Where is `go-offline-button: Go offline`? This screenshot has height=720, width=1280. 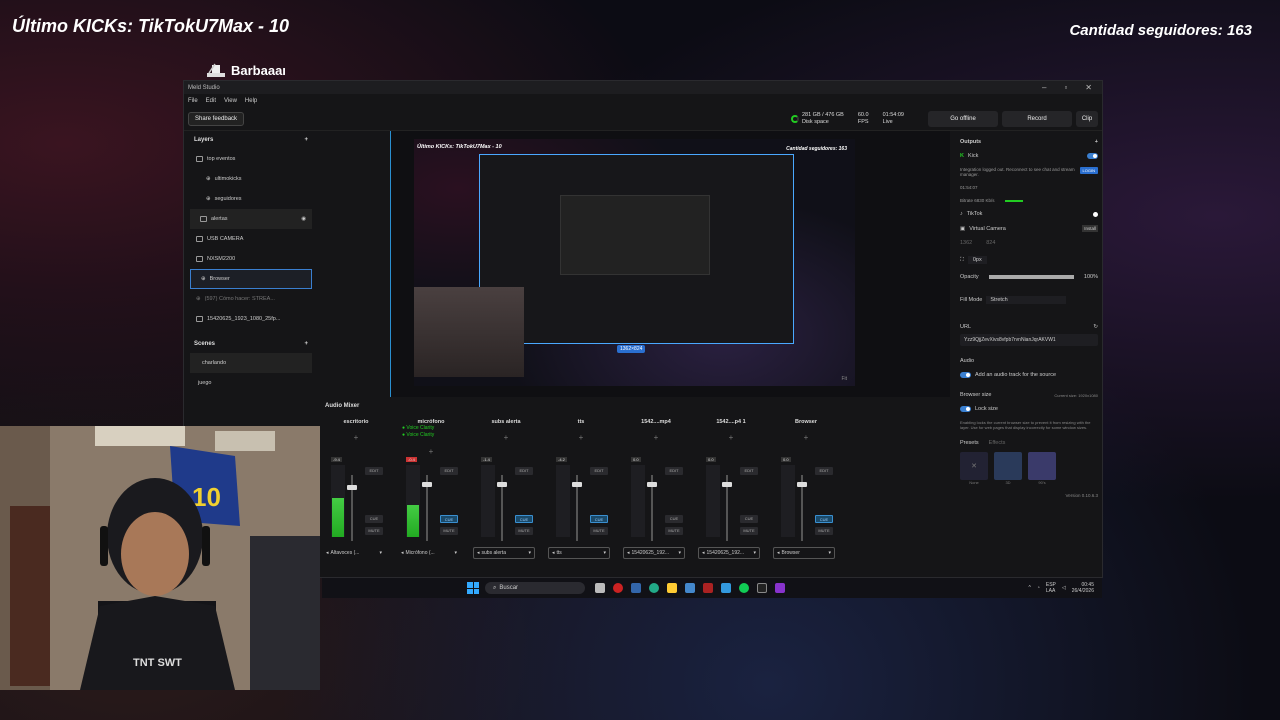 go-offline-button: Go offline is located at coordinates (963, 118).